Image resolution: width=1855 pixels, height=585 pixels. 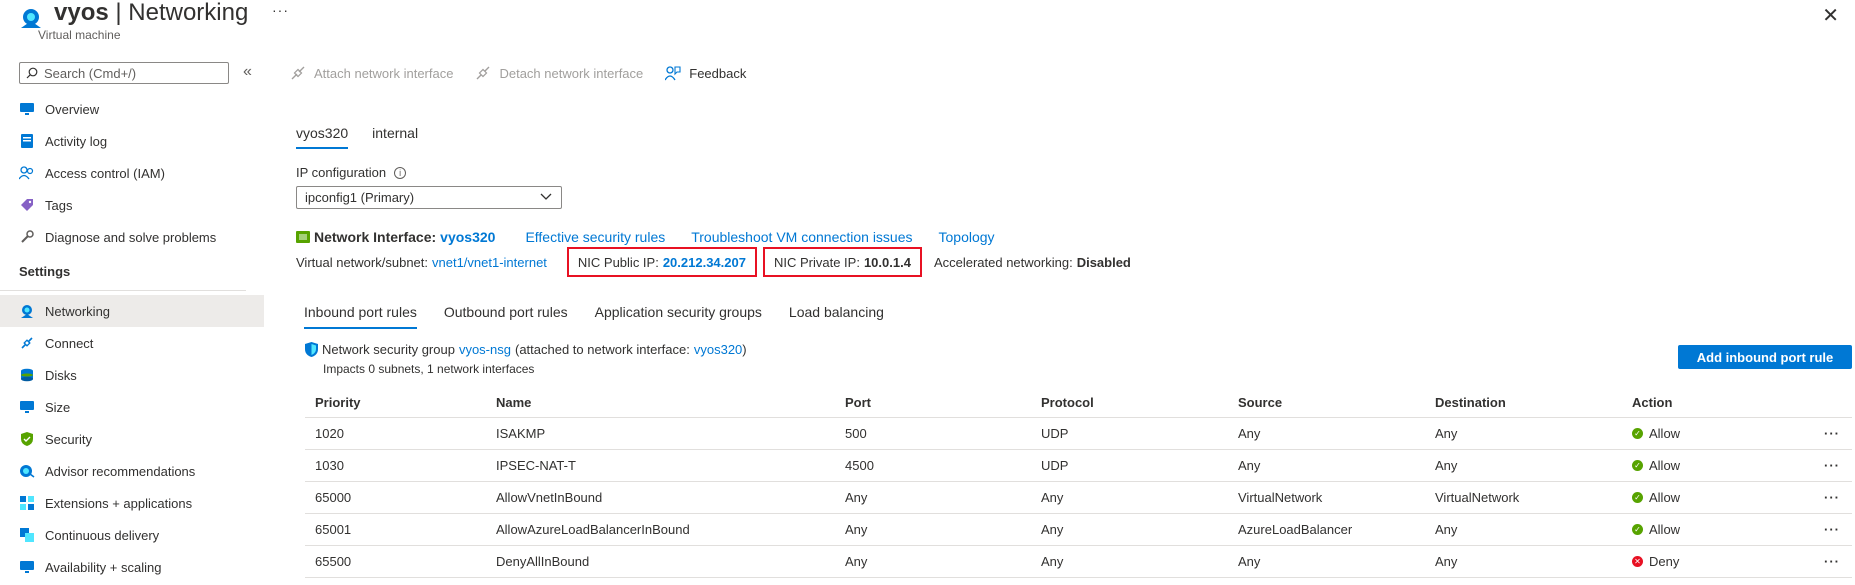 What do you see at coordinates (123, 272) in the screenshot?
I see `sidebar-section-settings: Settings` at bounding box center [123, 272].